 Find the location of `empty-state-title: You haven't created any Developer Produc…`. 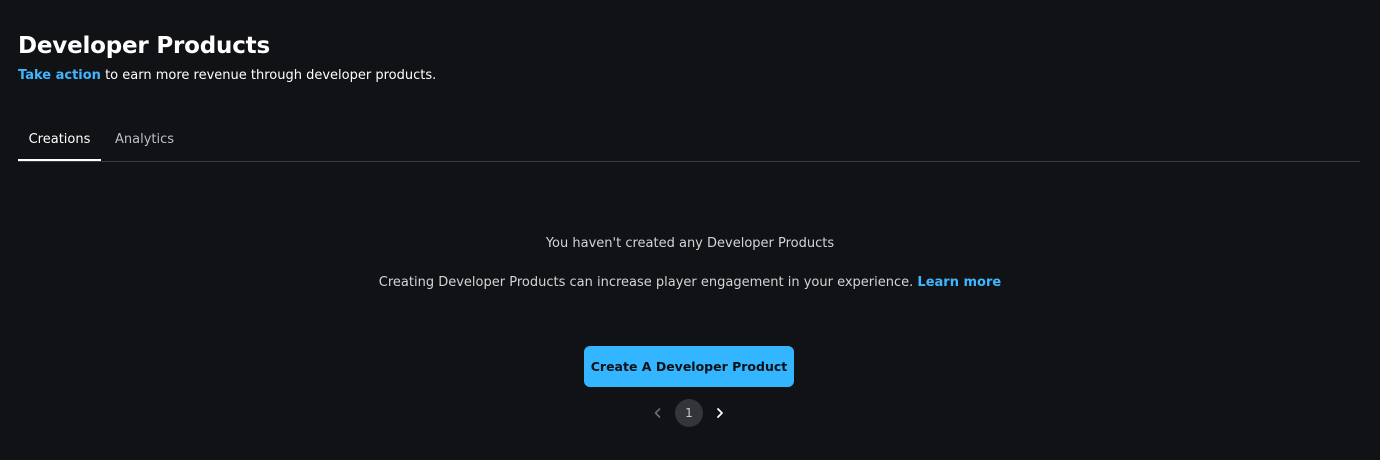

empty-state-title: You haven't created any Developer Produc… is located at coordinates (690, 243).